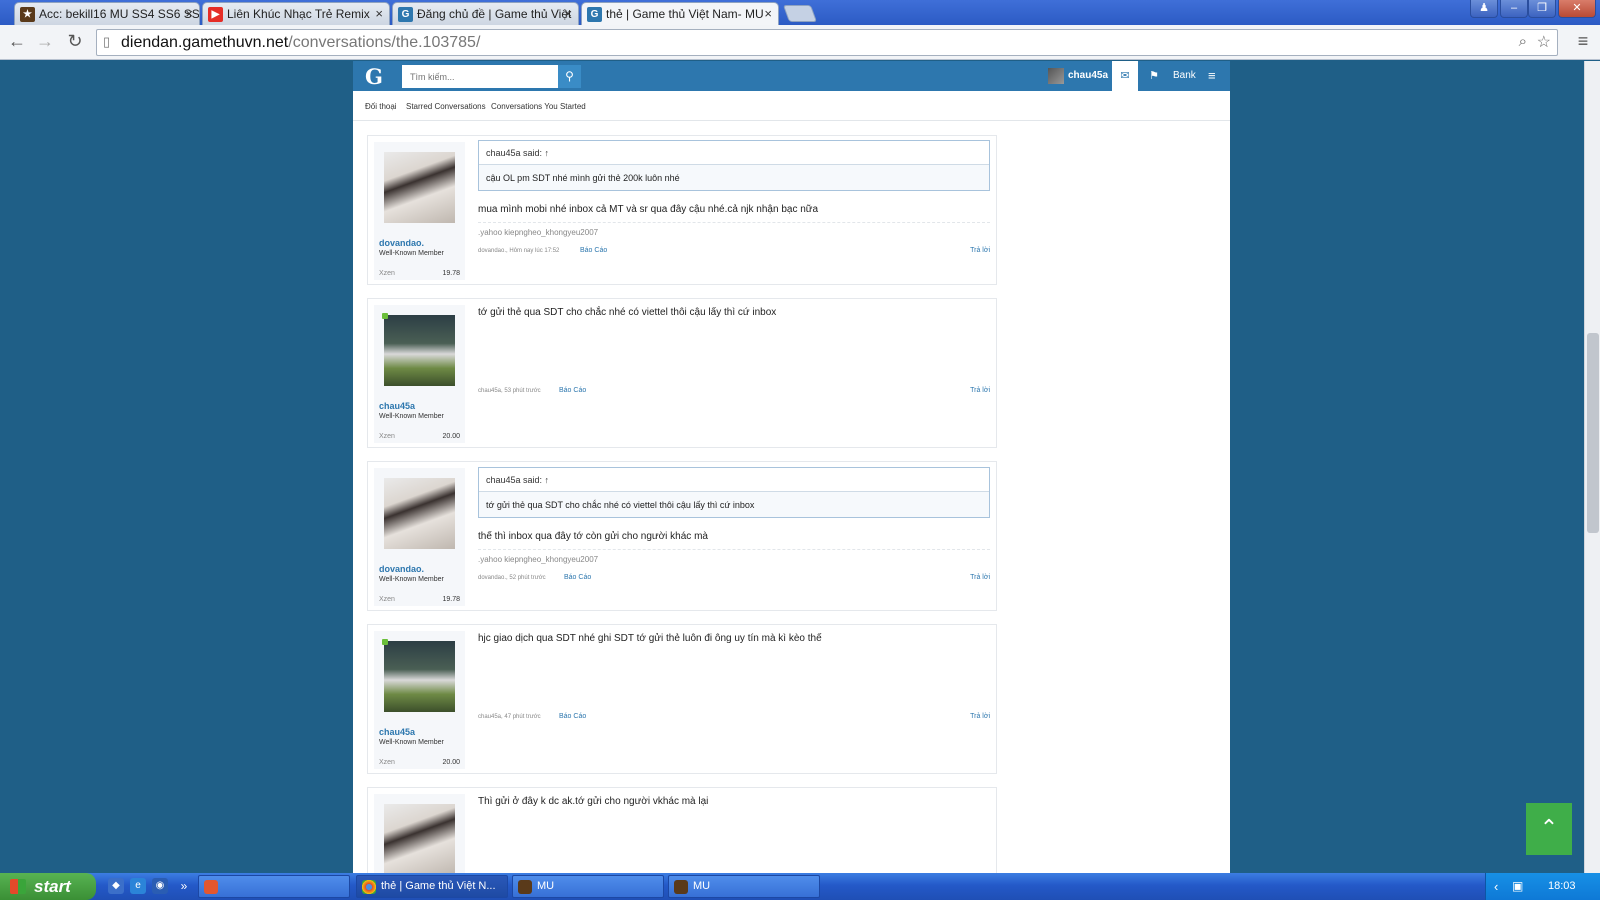 The image size is (1600, 900). I want to click on start-label: start, so click(52, 886).